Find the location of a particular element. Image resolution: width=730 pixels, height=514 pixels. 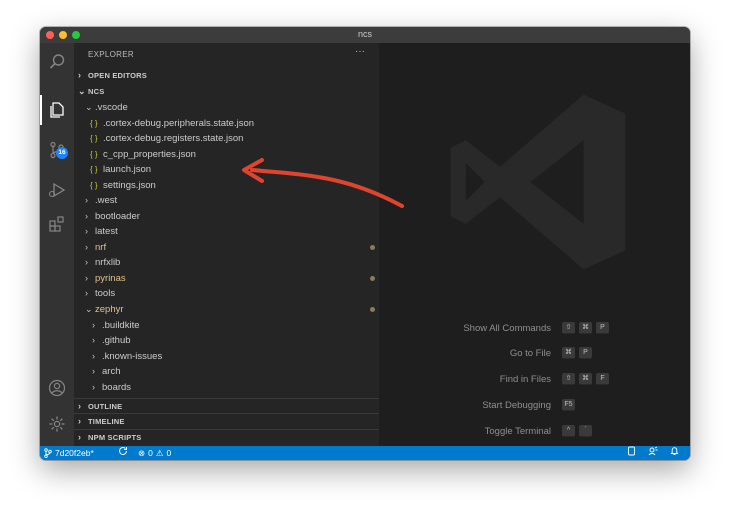

tree-item-folder: › nrf is located at coordinates (232, 247).